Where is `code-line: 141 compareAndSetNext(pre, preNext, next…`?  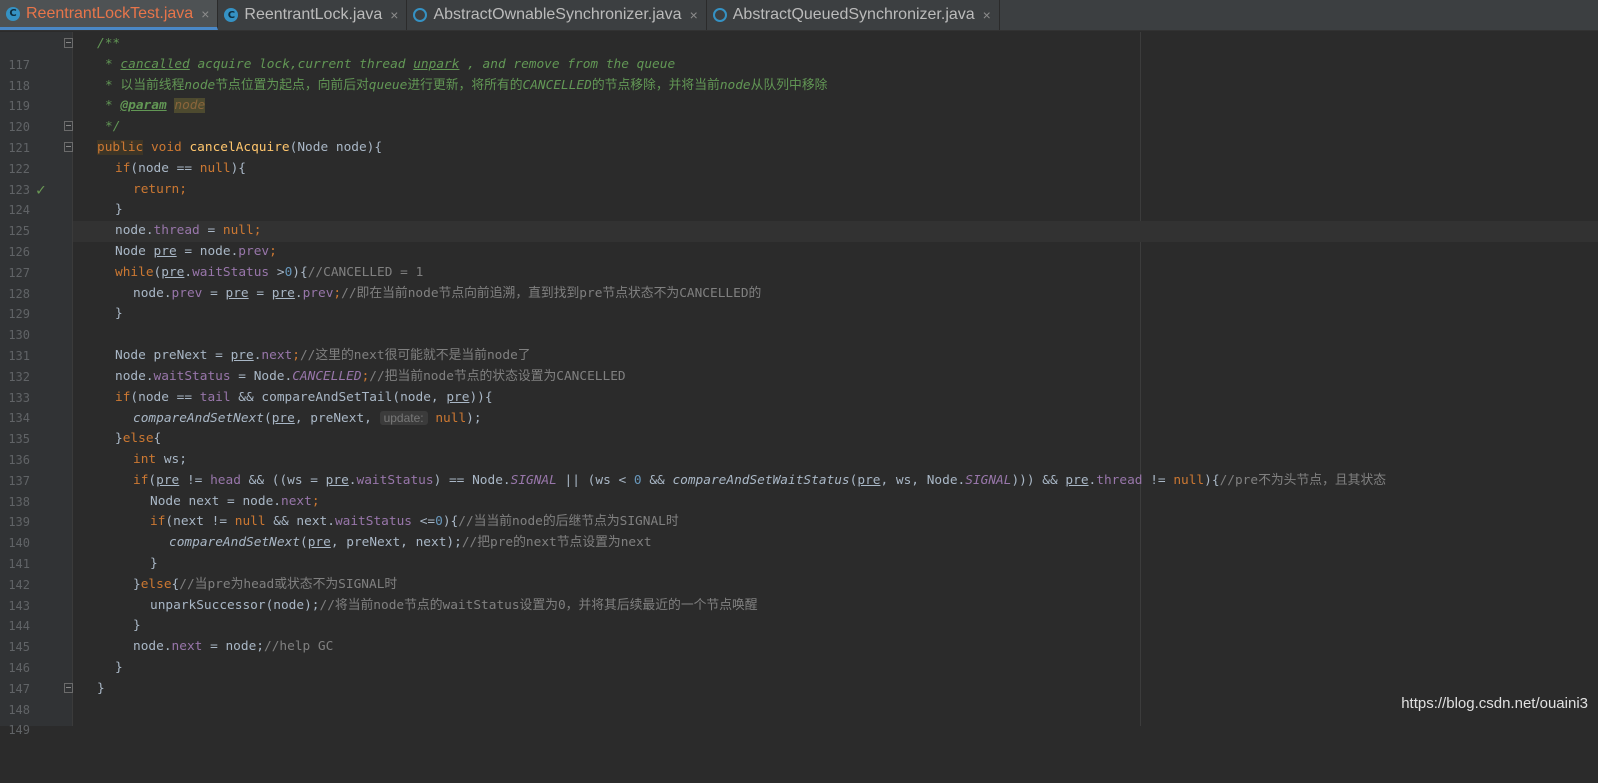
code-line: 141 compareAndSetNext(pre, preNext, next… is located at coordinates (799, 552).